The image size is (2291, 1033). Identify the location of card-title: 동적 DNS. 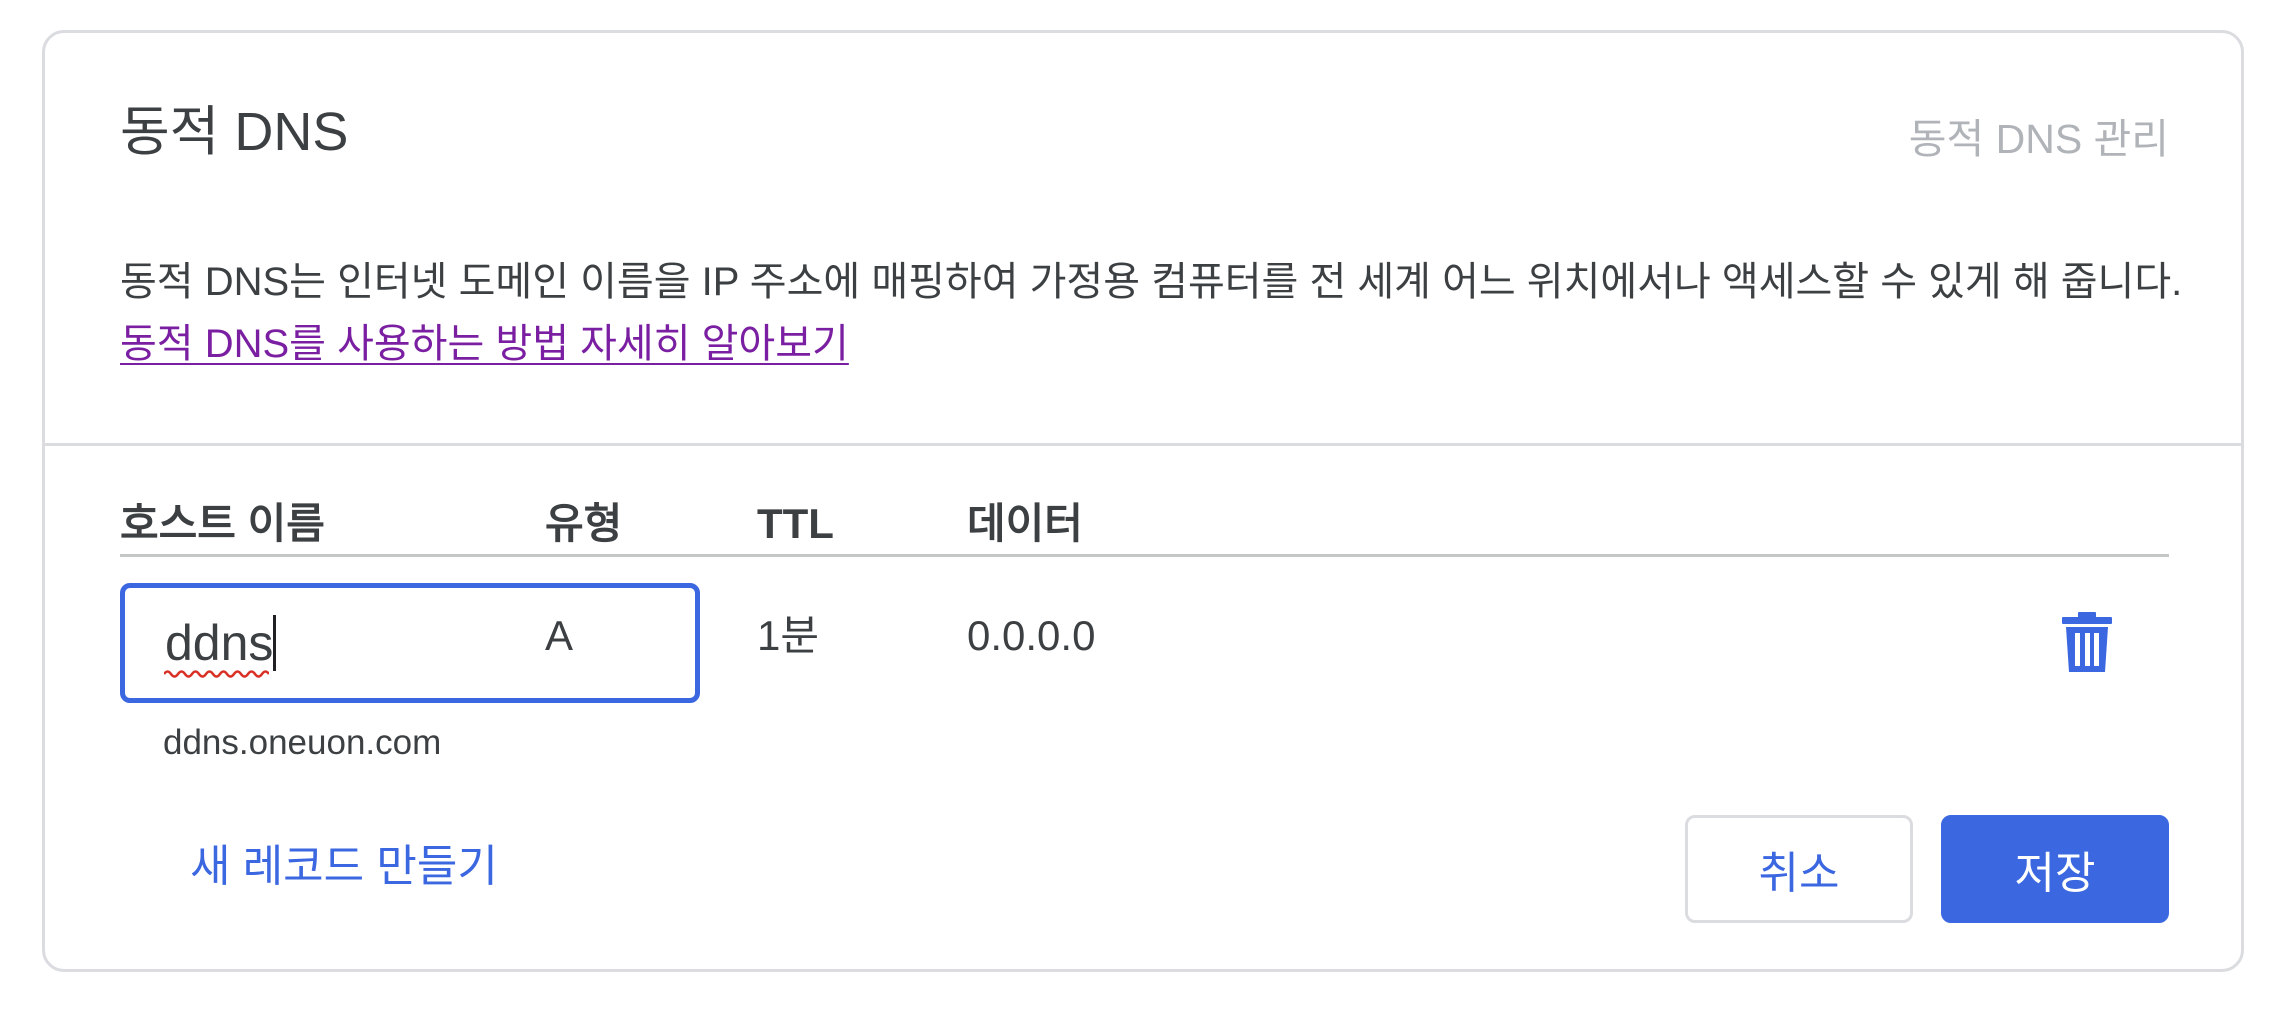
(234, 132).